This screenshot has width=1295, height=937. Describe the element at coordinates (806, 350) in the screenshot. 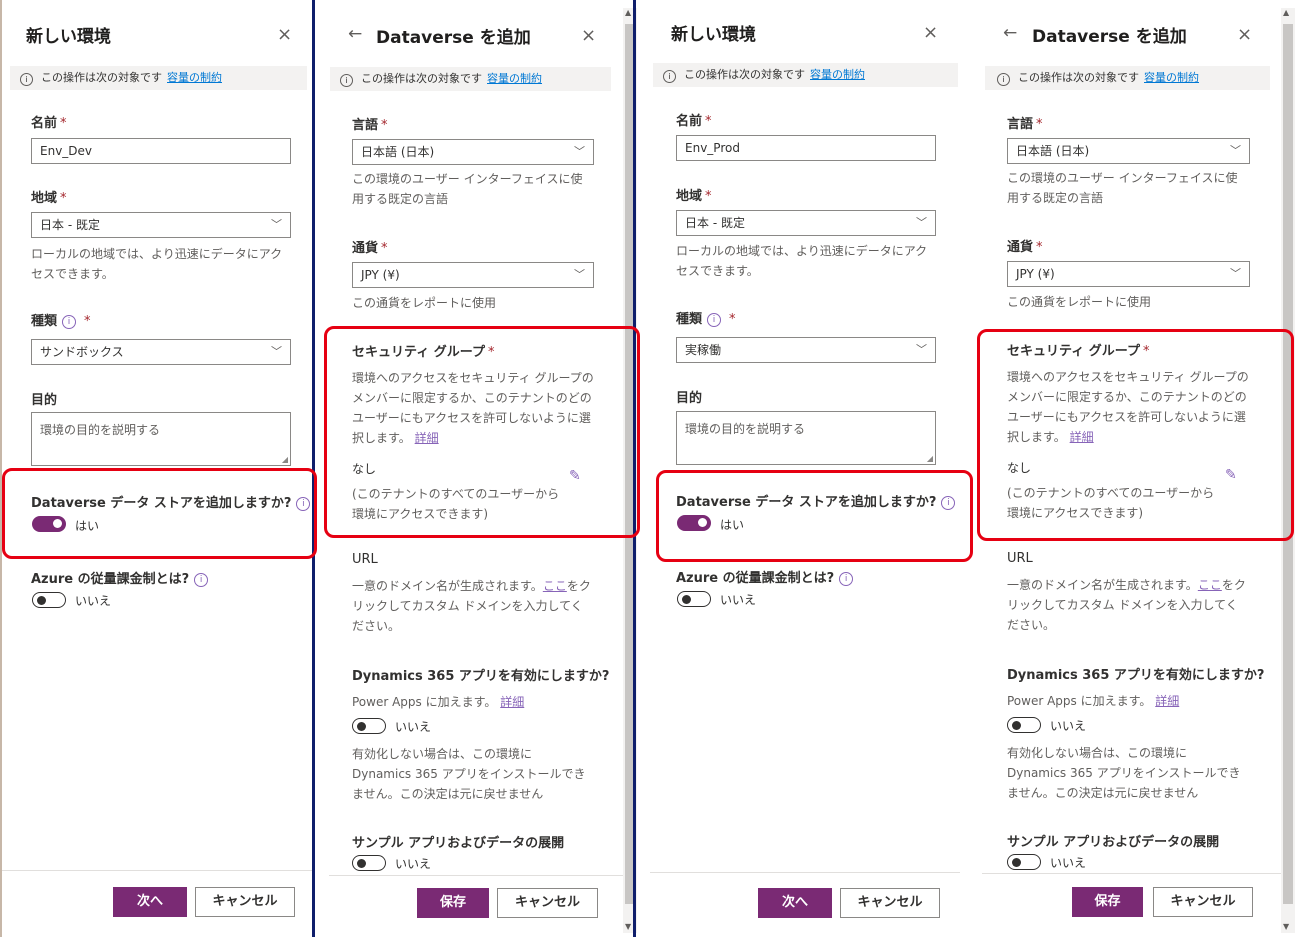

I see `type-dropdown: 実稼働 ﹀` at that location.